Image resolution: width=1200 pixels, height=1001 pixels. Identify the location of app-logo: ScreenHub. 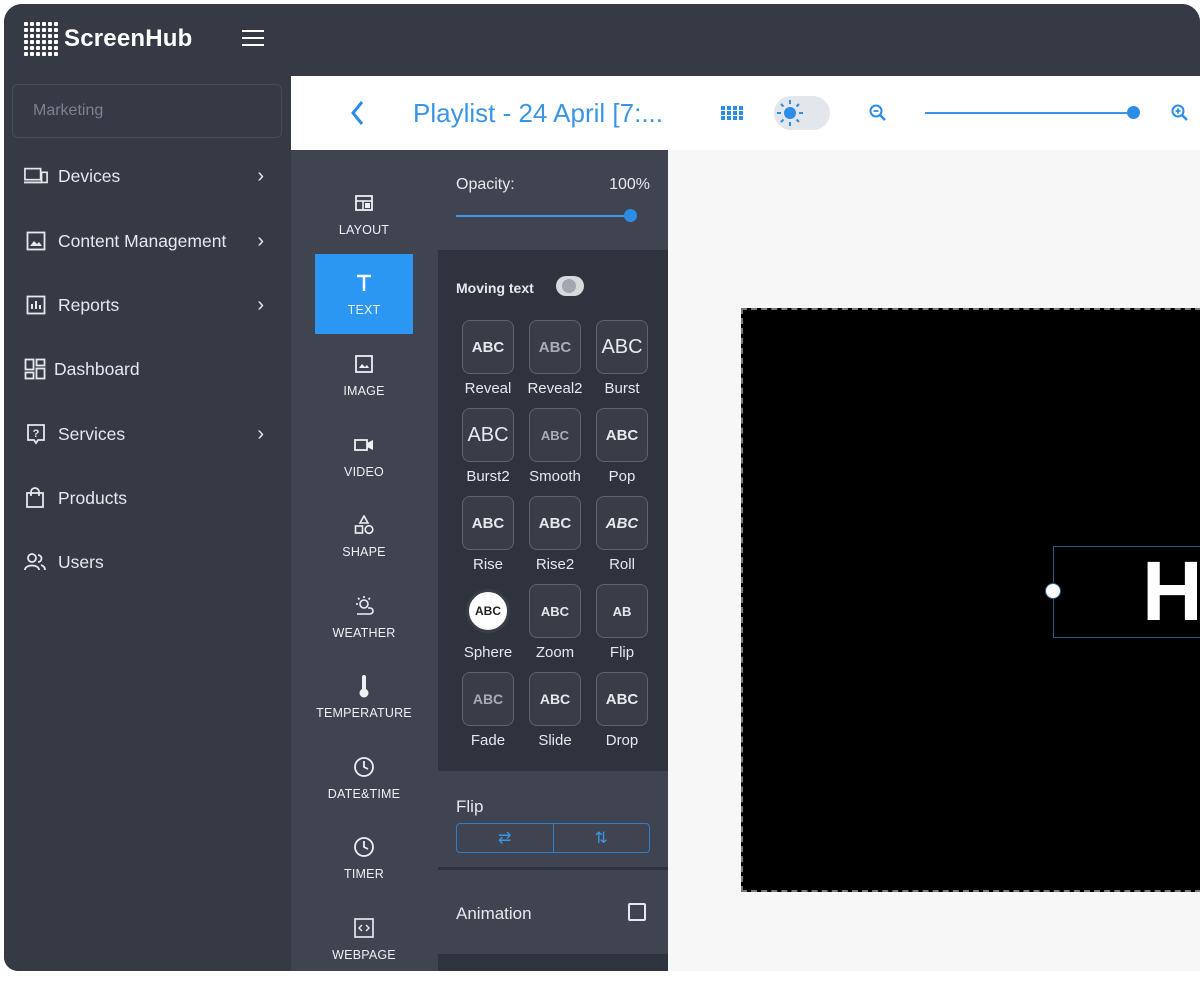
(108, 39).